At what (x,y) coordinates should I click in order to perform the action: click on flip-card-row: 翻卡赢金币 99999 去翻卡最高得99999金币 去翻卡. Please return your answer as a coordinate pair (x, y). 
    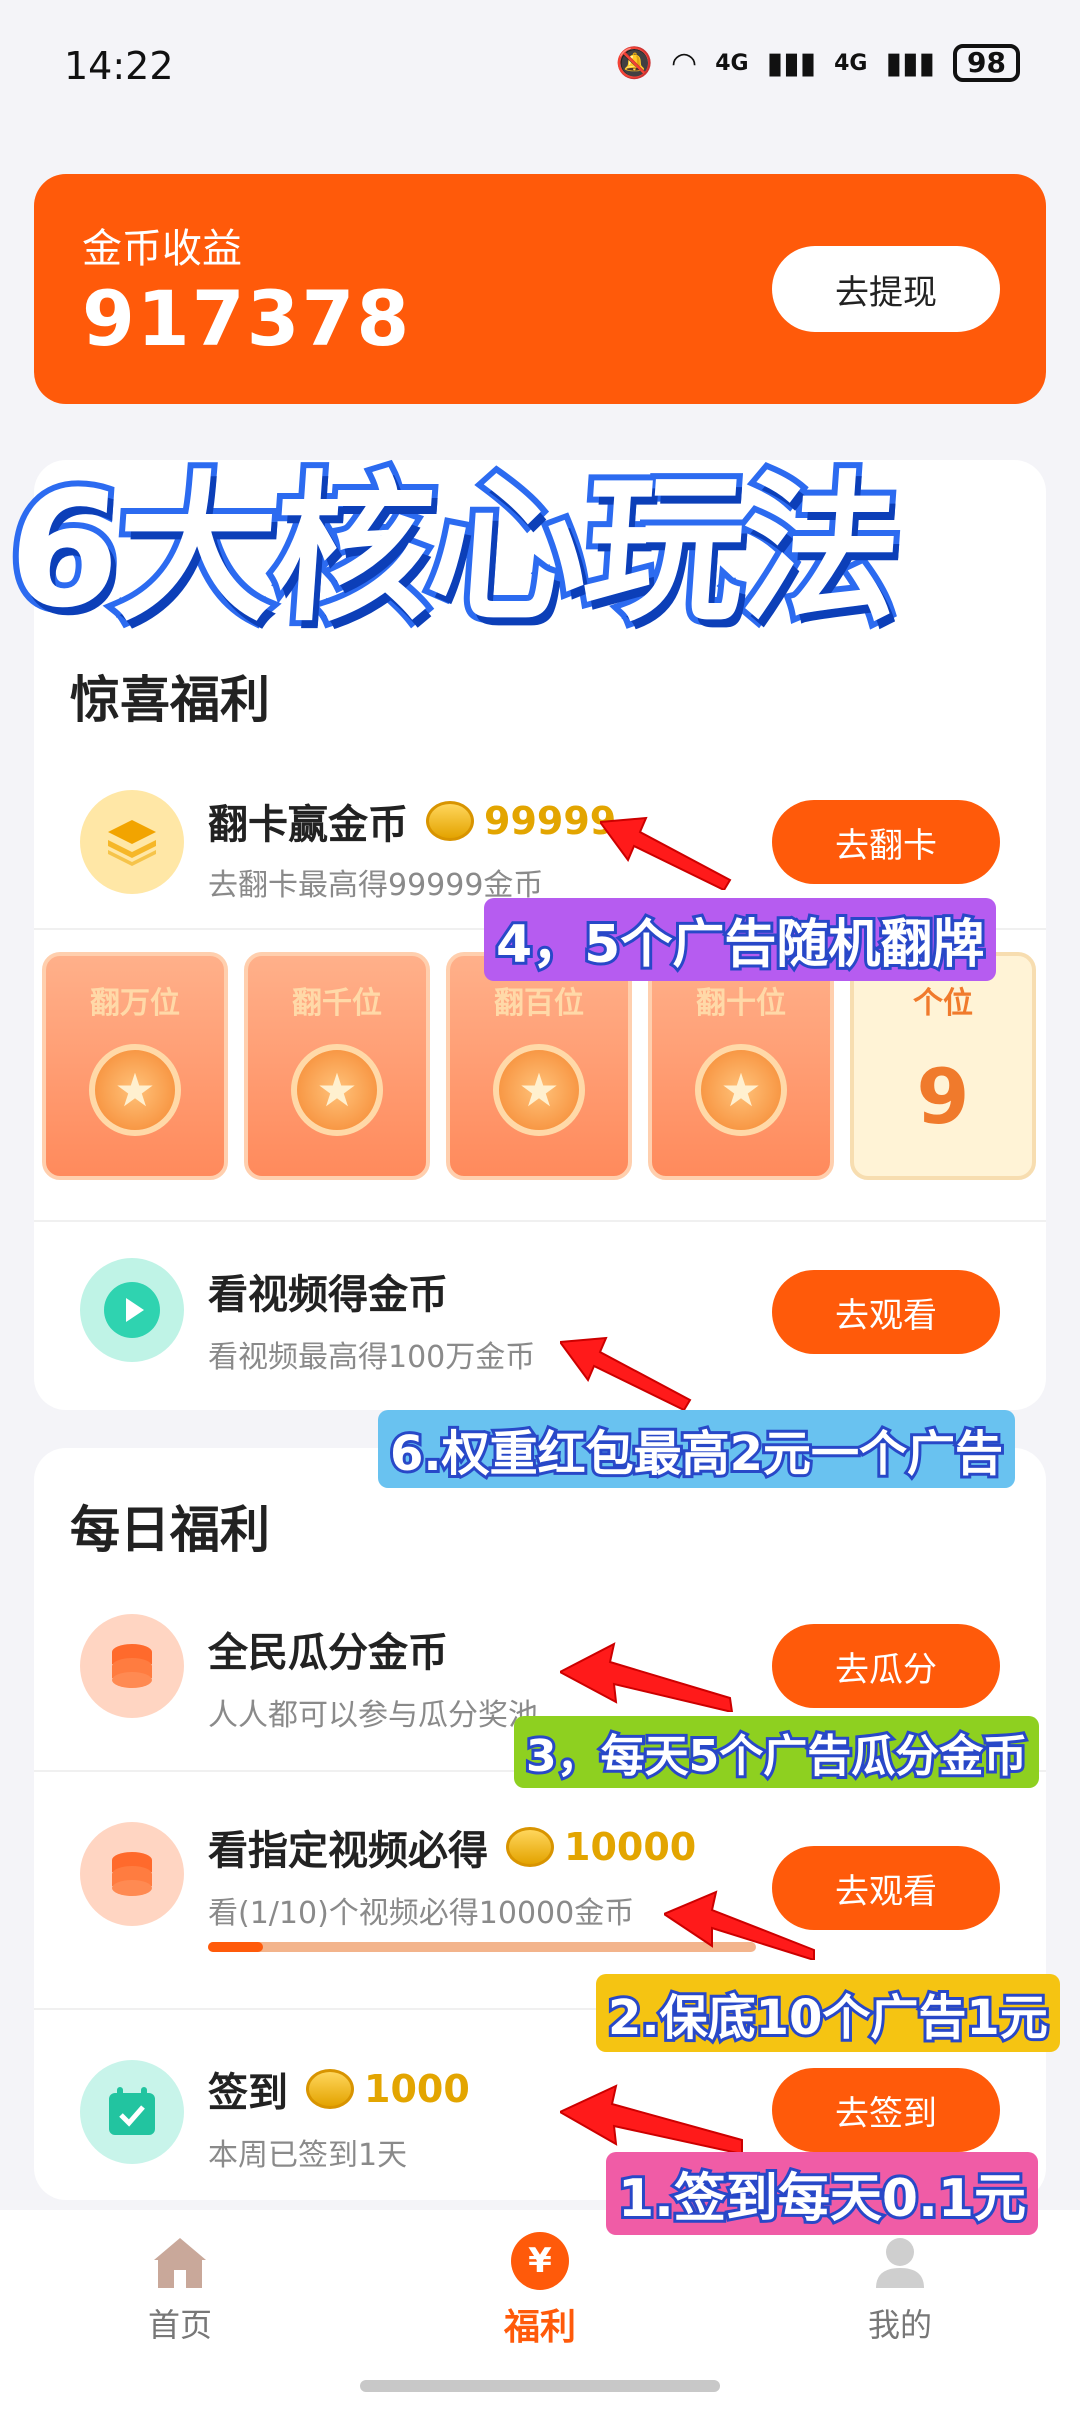
    Looking at the image, I should click on (540, 840).